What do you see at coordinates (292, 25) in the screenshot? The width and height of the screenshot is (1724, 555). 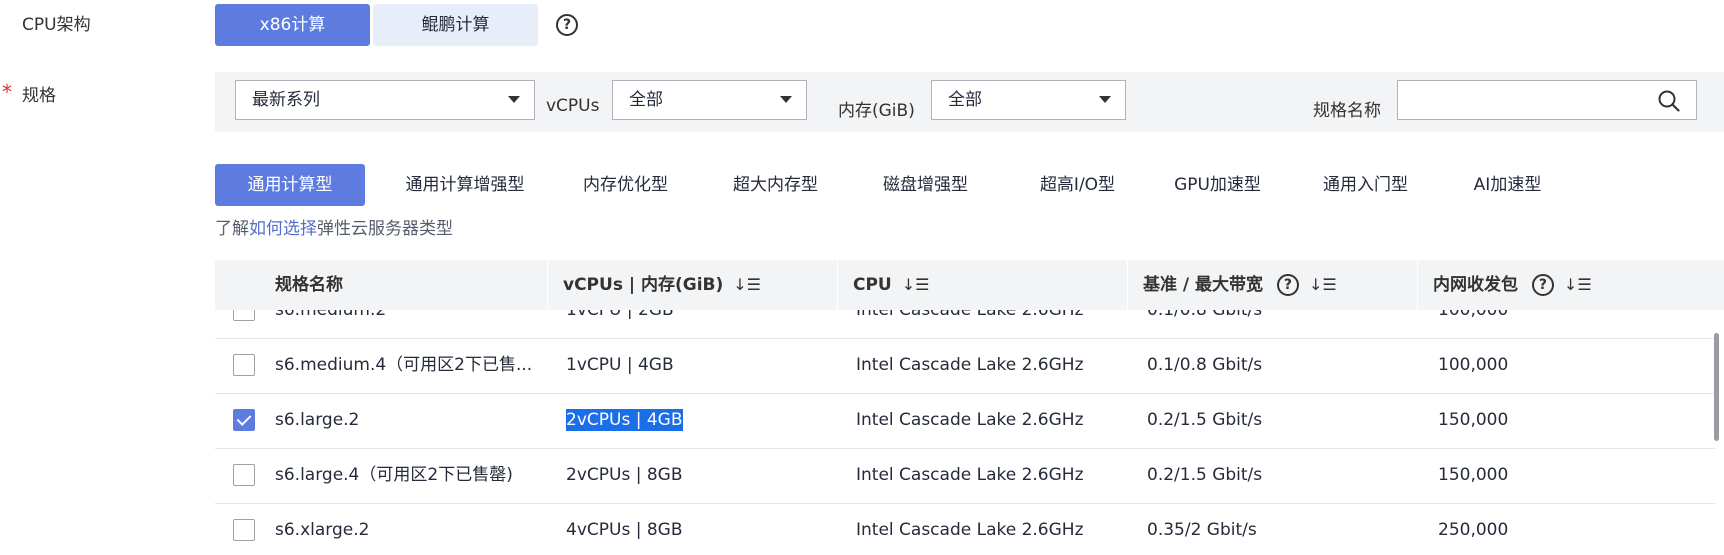 I see `cpu-arch-x86-button: x86计算` at bounding box center [292, 25].